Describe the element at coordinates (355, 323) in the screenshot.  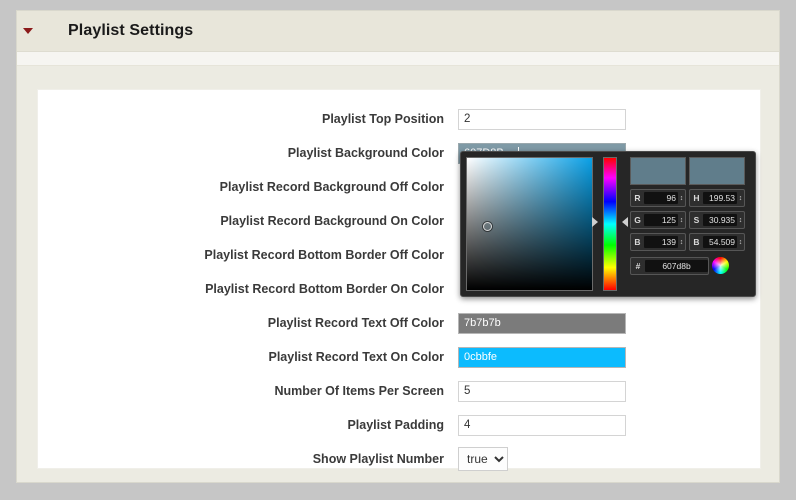
I see `label-record-text-off-color: Playlist Record Text Off Color` at that location.